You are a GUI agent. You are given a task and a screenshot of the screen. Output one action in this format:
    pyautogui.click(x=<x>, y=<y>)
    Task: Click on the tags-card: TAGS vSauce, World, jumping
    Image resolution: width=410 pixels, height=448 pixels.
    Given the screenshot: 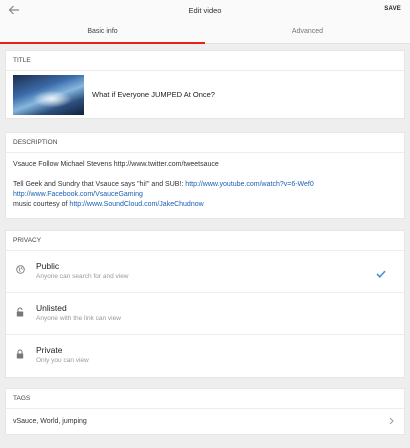 What is the action you would take?
    pyautogui.click(x=205, y=411)
    